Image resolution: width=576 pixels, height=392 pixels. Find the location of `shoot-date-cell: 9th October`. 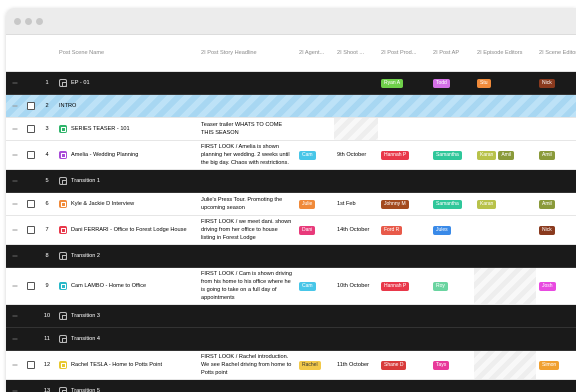

shoot-date-cell: 9th October is located at coordinates (356, 155).